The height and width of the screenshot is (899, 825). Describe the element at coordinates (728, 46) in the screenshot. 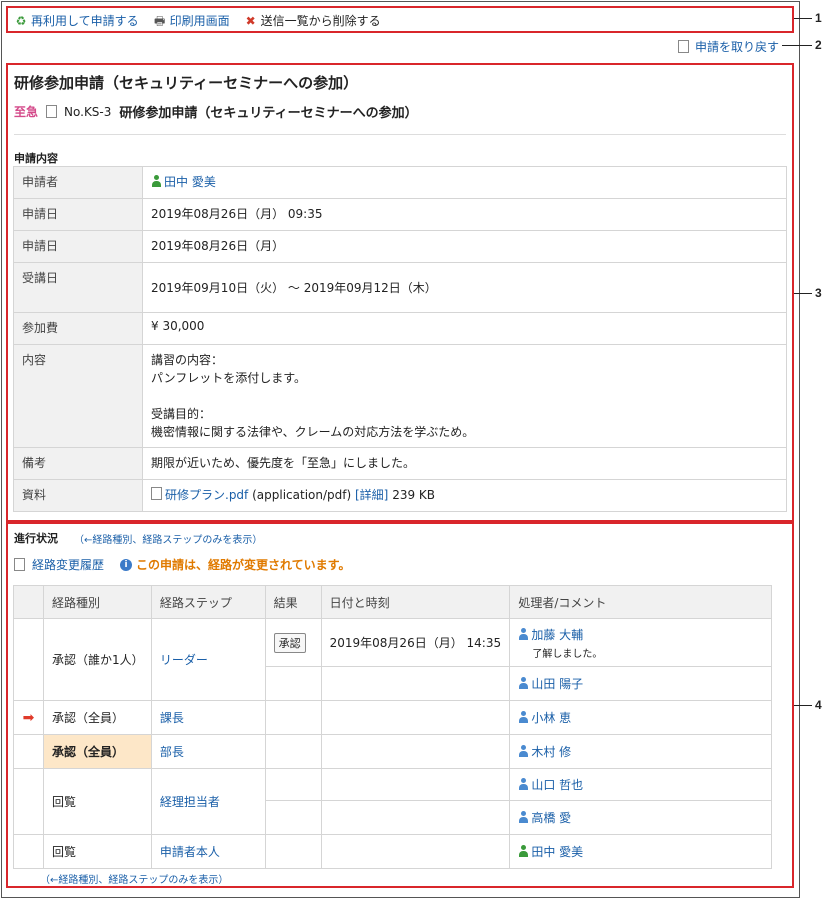

I see `withdraw-application-link: 申請を取り戻す` at that location.